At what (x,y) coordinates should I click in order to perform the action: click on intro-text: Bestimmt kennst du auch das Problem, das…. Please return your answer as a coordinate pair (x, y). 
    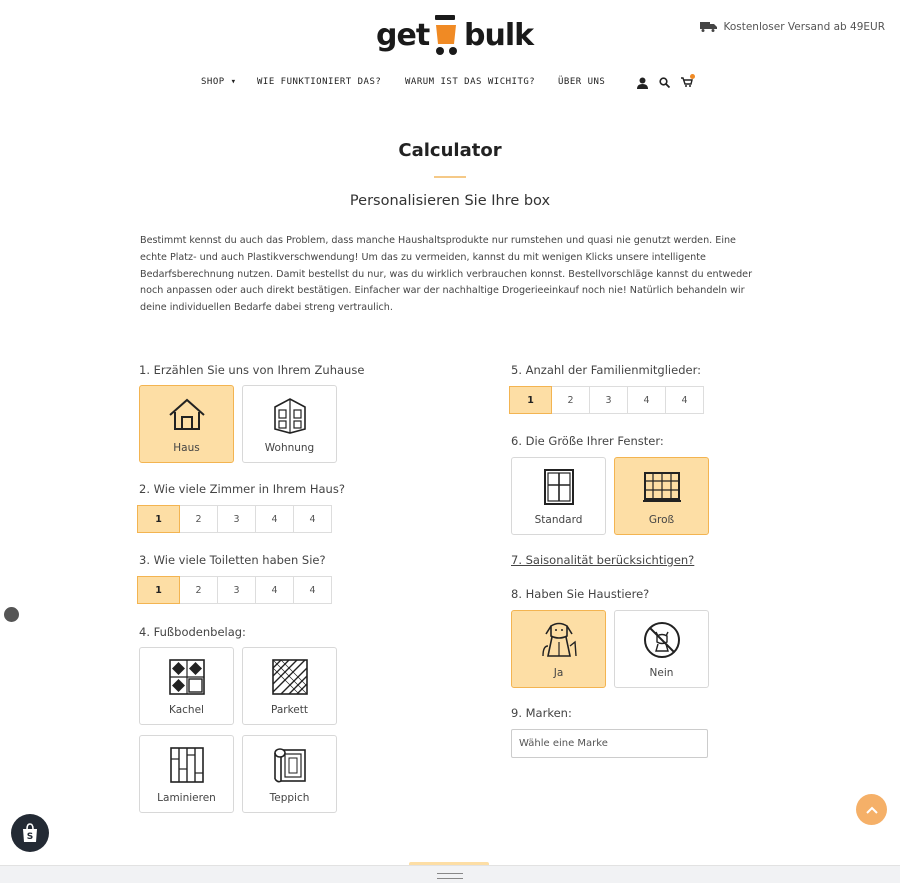
    Looking at the image, I should click on (446, 274).